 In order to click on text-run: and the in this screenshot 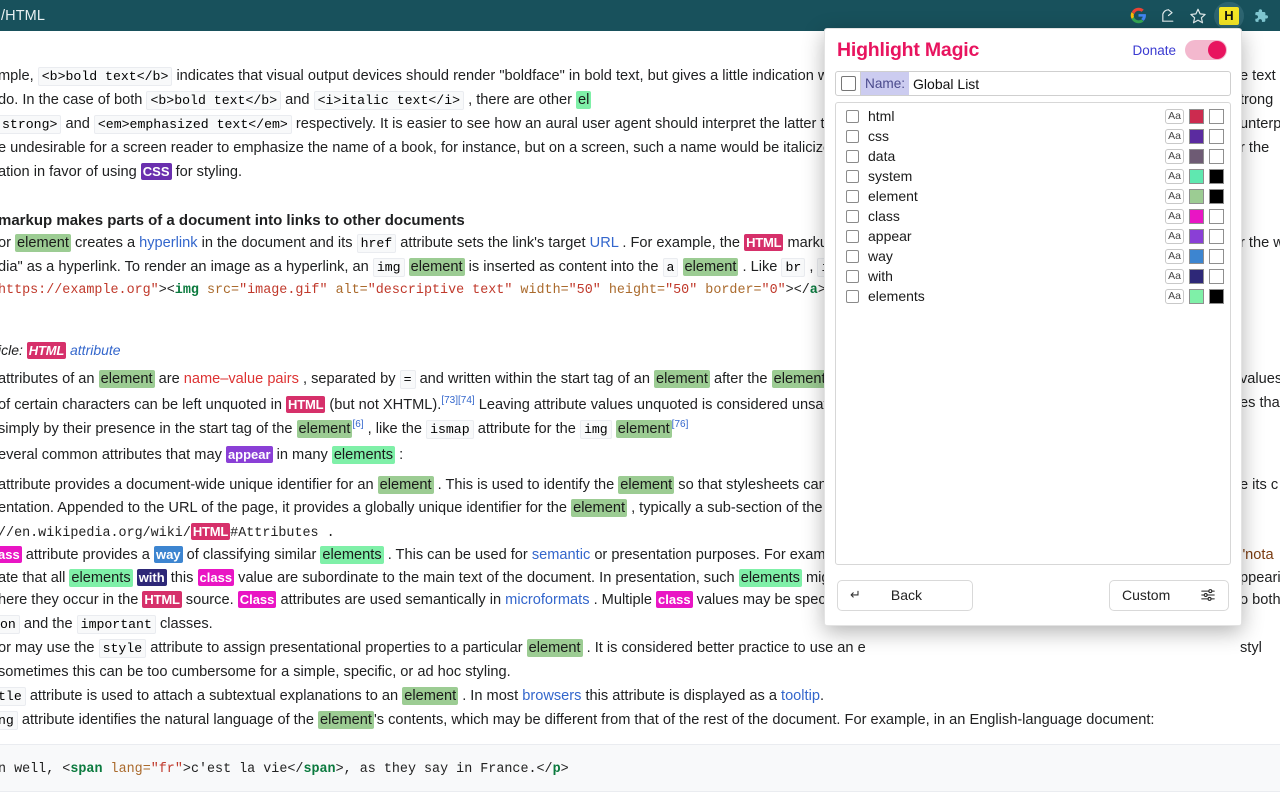, I will do `click(48, 624)`.